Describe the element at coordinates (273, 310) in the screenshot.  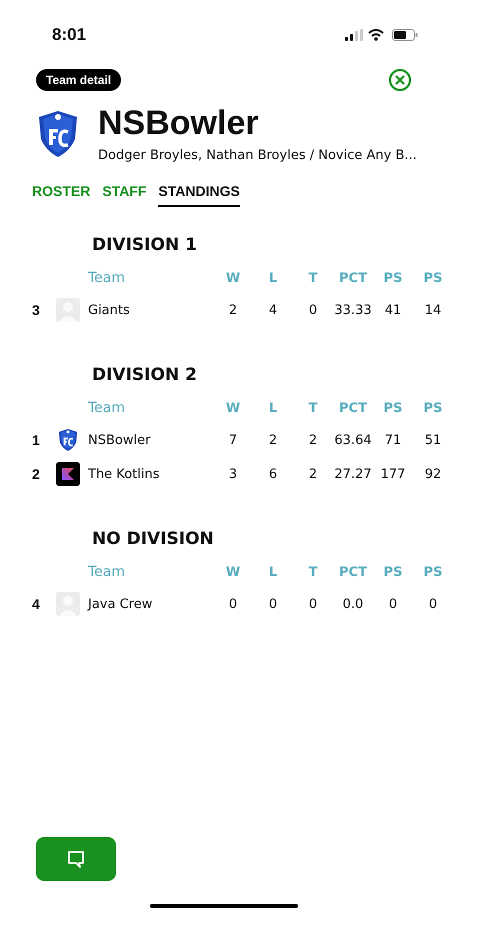
I see `table-cell: 4` at that location.